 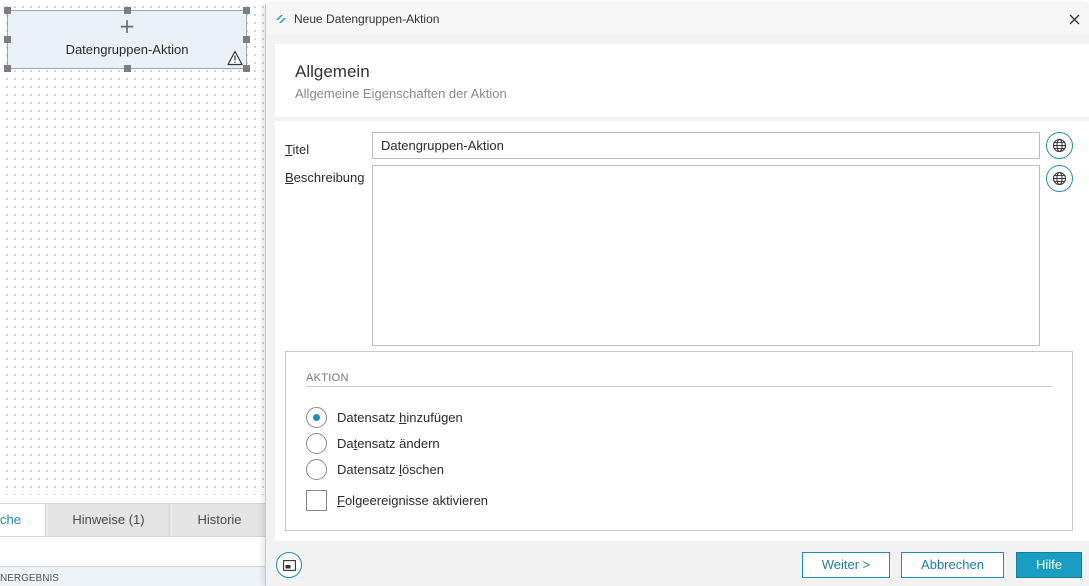 What do you see at coordinates (235, 58) in the screenshot?
I see `warning-icon` at bounding box center [235, 58].